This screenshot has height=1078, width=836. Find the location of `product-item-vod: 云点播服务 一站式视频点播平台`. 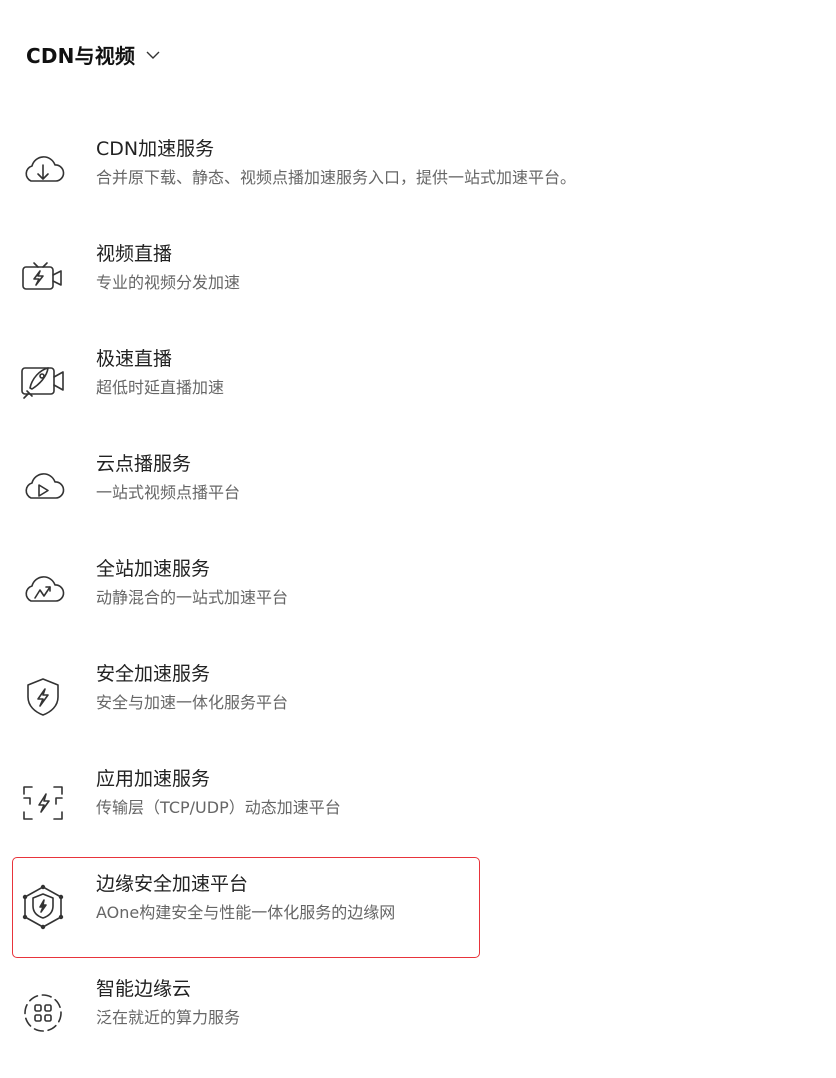

product-item-vod: 云点播服务 一站式视频点播平台 is located at coordinates (260, 503).